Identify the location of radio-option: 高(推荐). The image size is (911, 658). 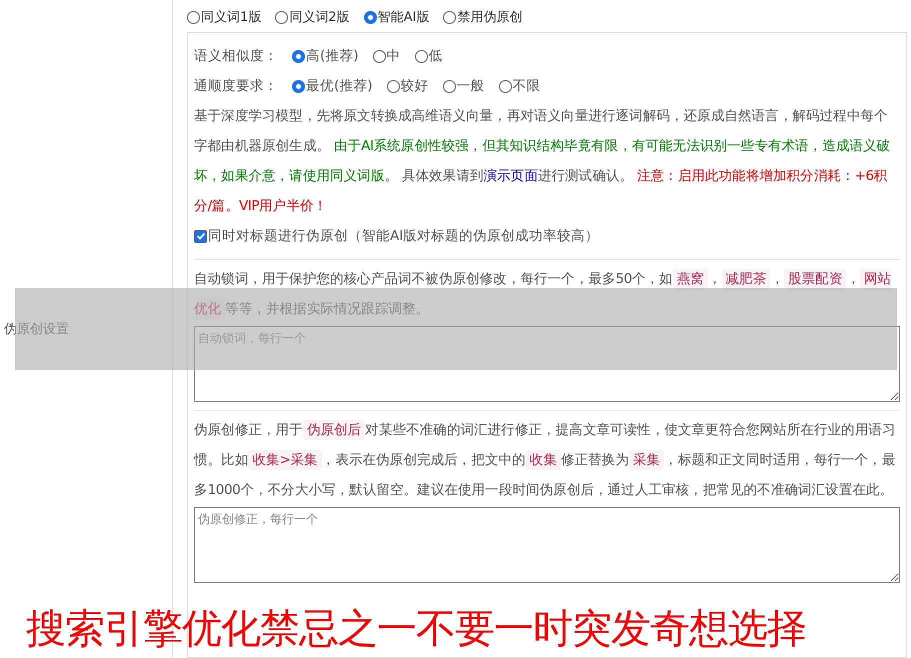
(325, 56).